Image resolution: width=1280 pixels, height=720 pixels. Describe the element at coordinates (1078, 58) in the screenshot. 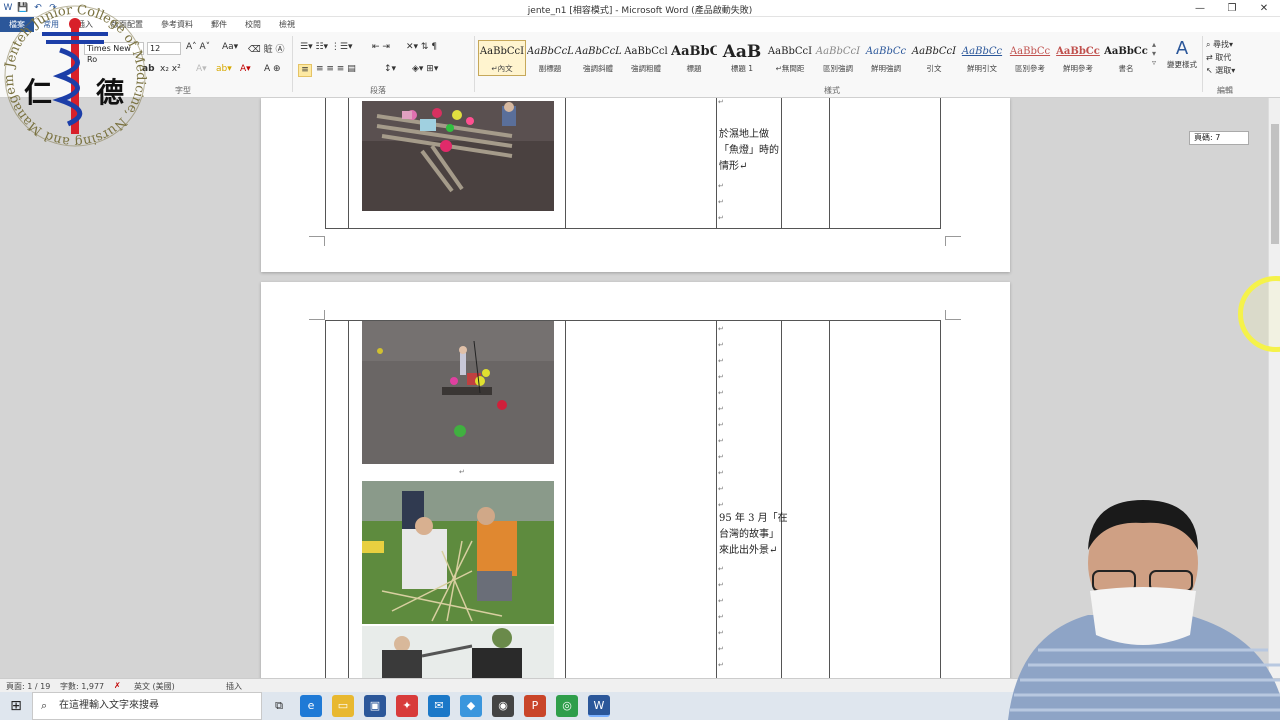

I see `style-item: AaBbCc 鮮明參考` at that location.